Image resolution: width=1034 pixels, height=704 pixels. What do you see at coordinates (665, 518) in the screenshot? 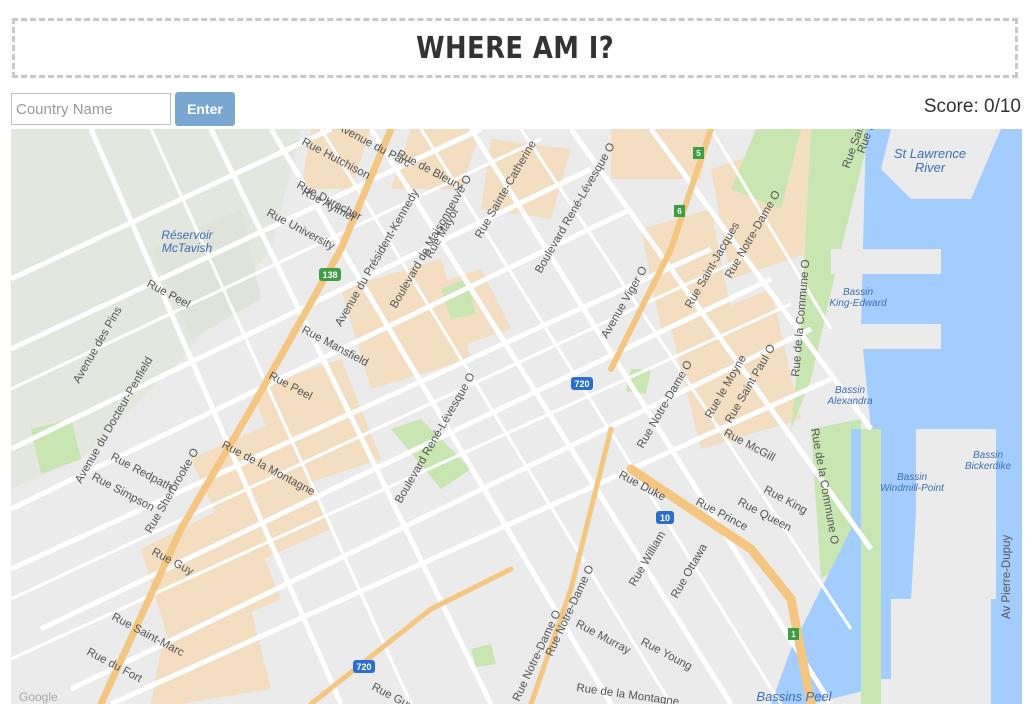
I see `route-shield-10: 10` at bounding box center [665, 518].